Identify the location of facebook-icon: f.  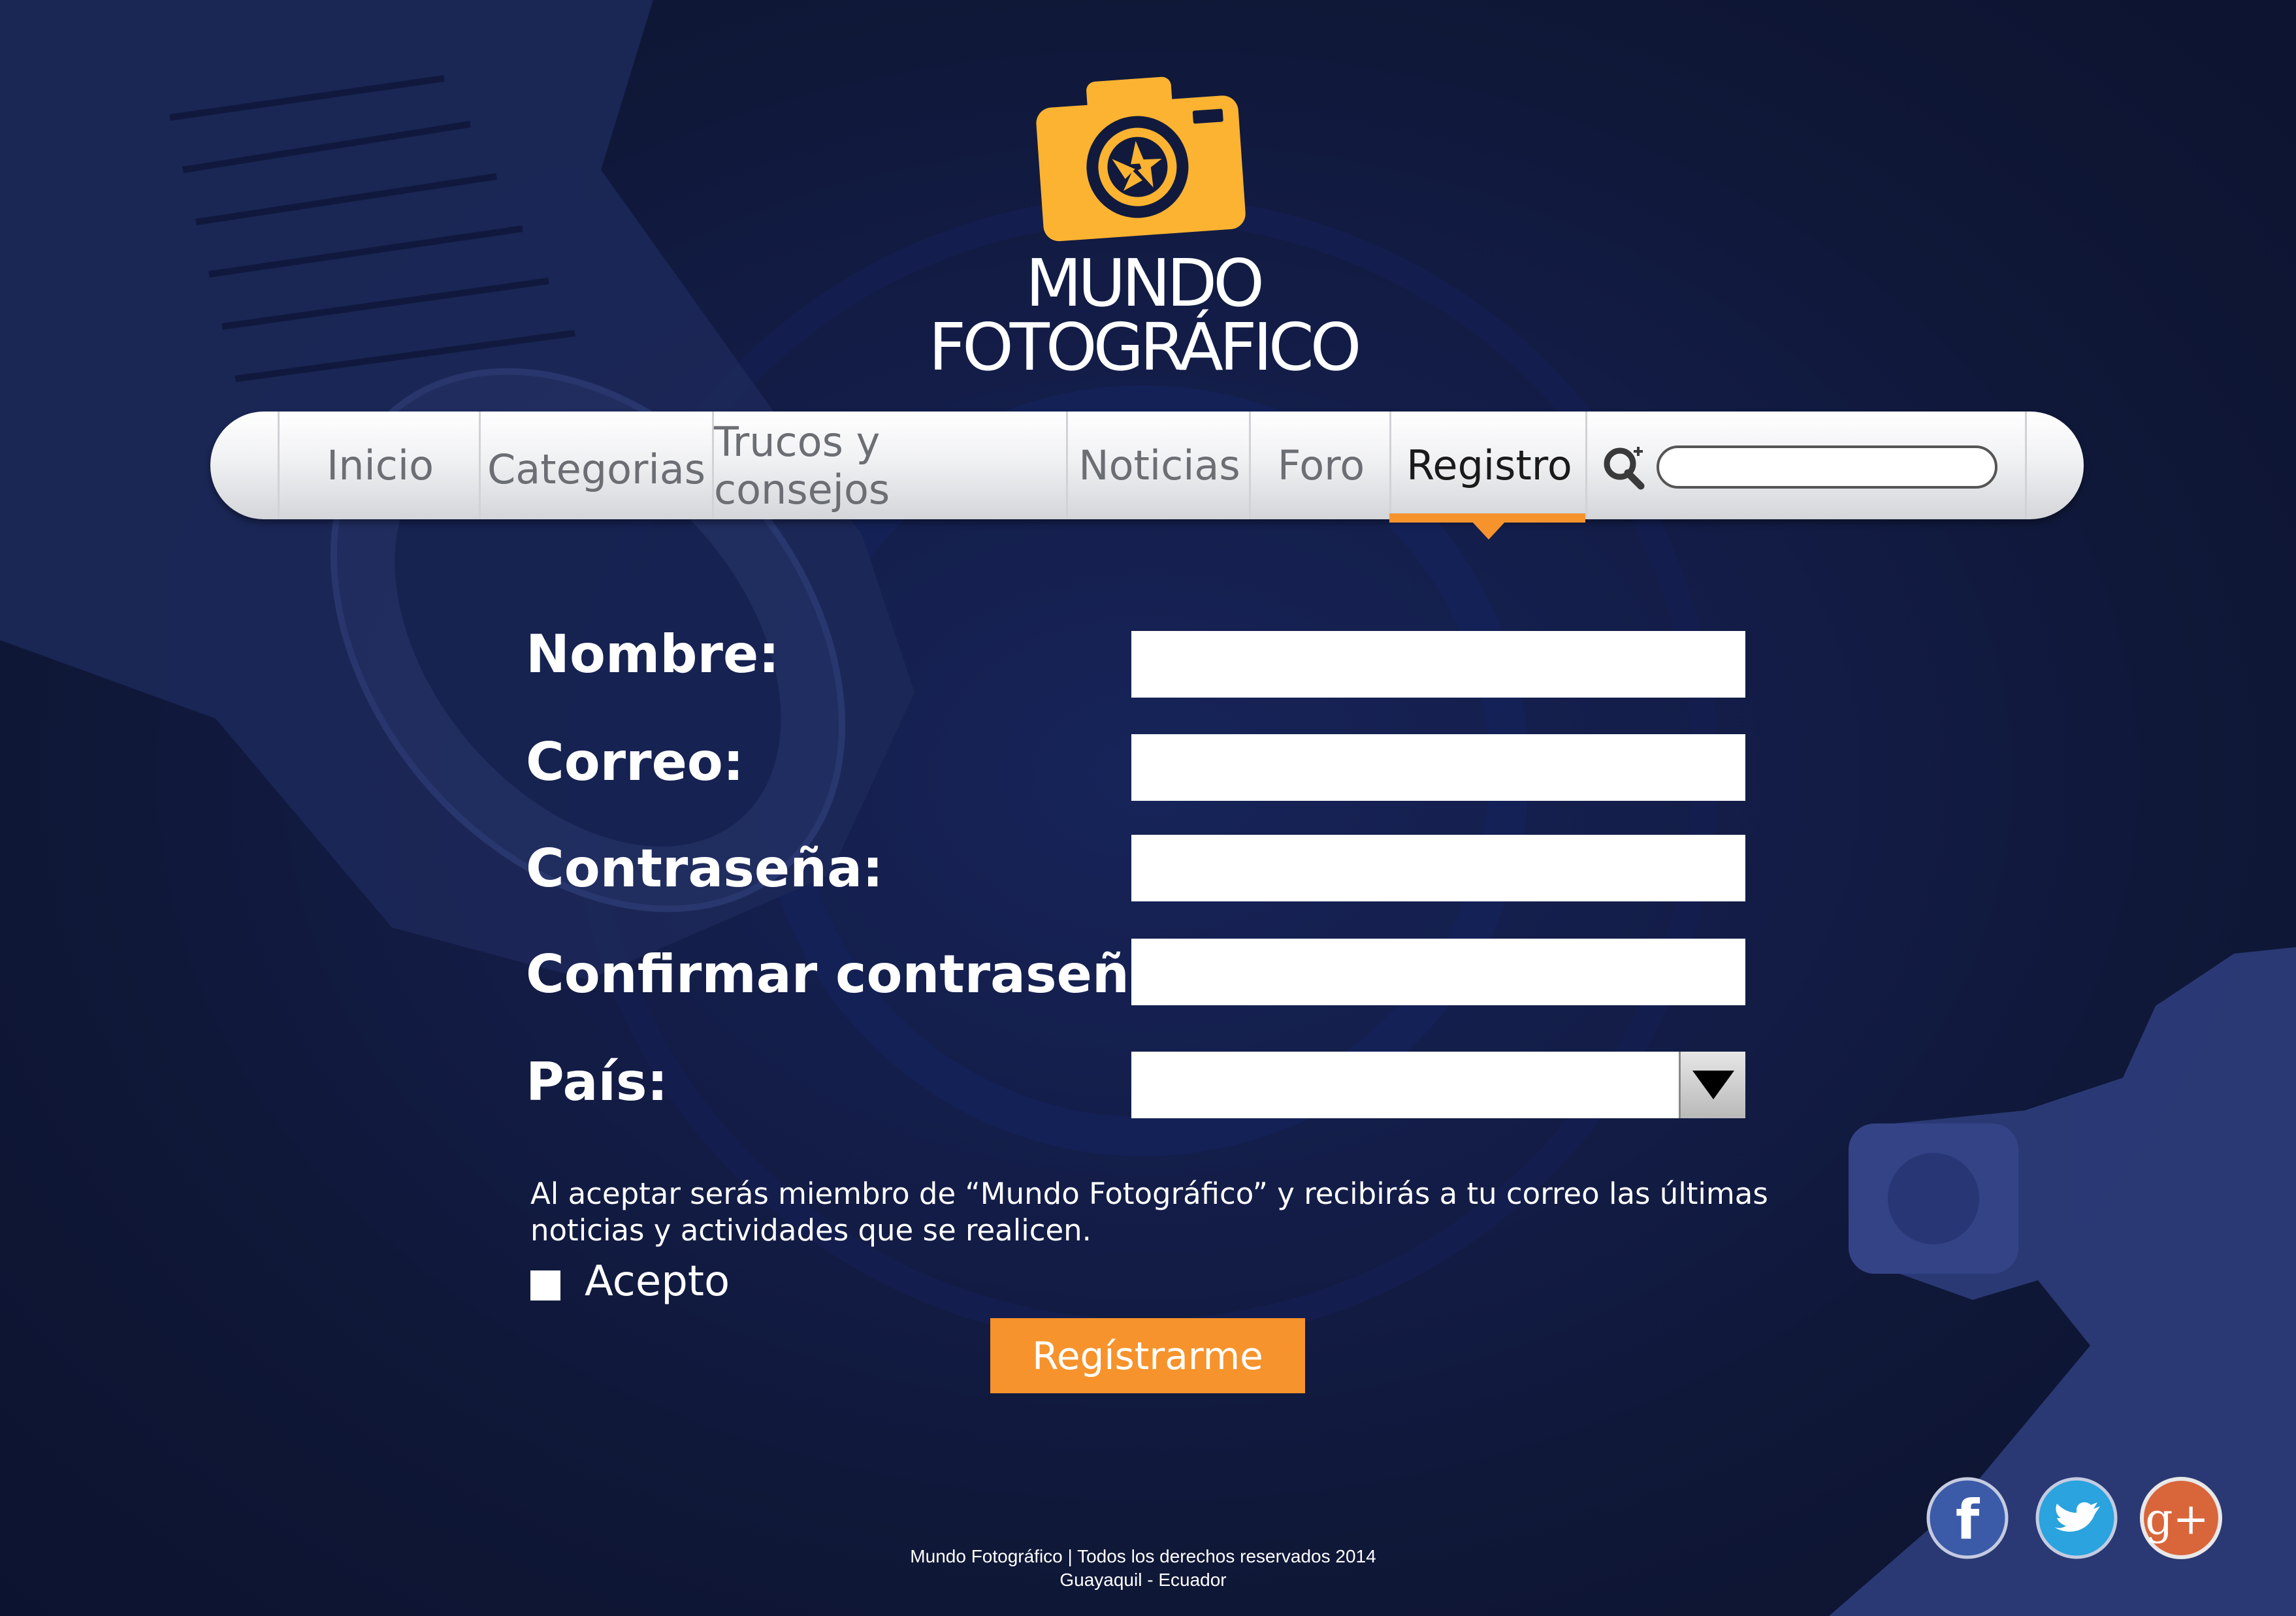
(1967, 1518).